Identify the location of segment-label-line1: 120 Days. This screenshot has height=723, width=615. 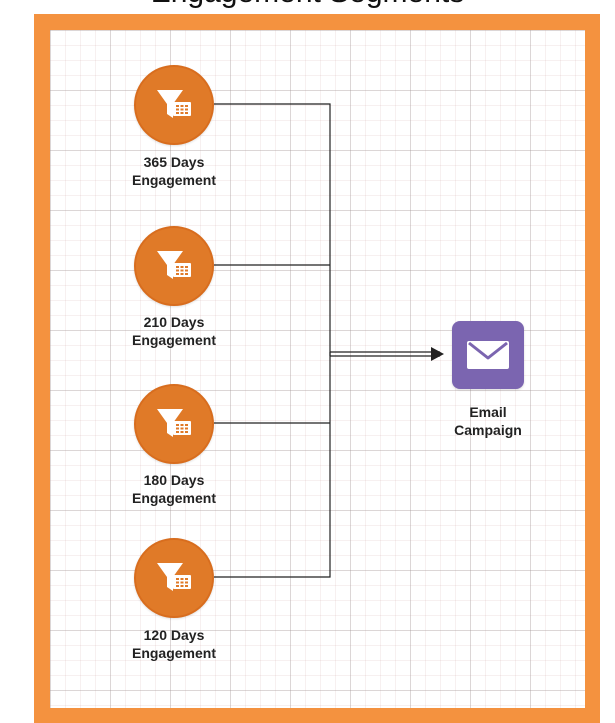
(174, 635).